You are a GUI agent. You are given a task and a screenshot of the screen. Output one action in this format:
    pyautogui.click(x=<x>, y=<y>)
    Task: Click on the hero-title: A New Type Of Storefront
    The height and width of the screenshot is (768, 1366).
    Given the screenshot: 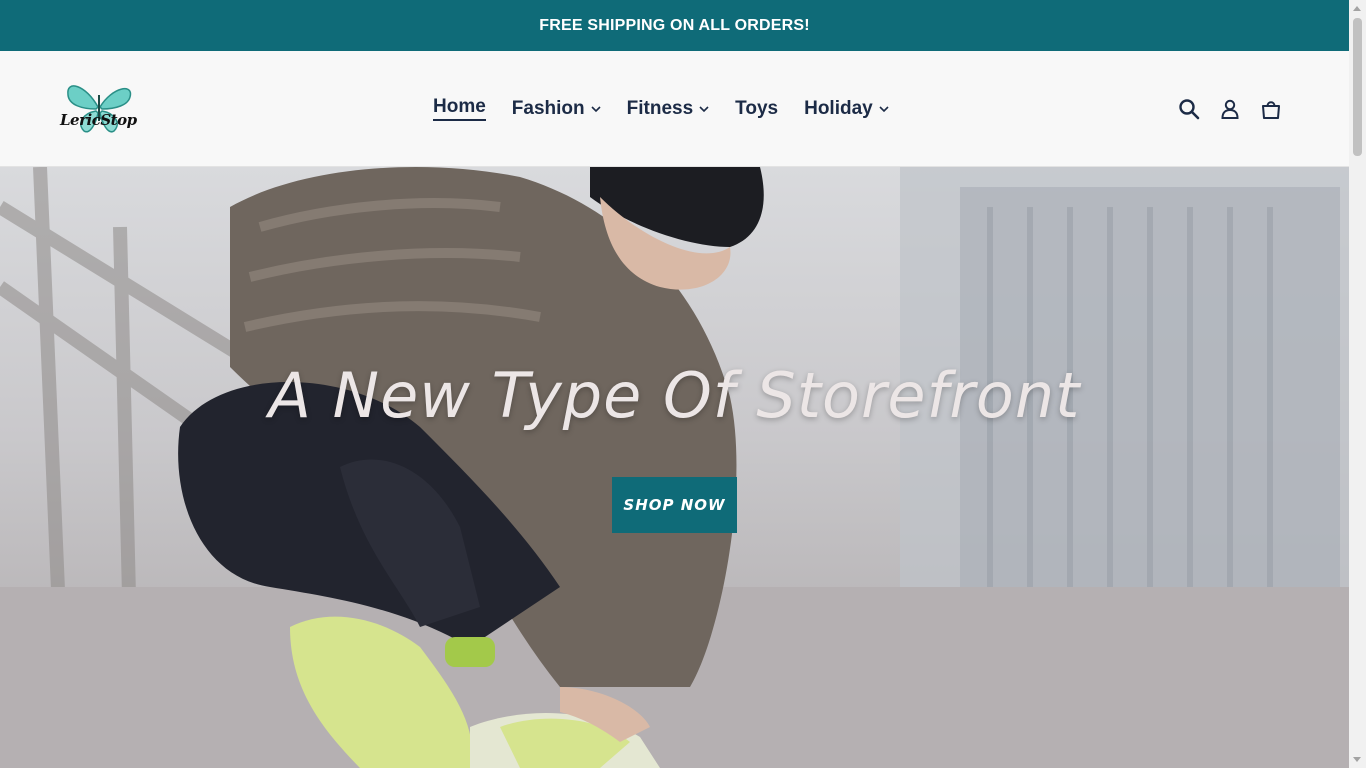 What is the action you would take?
    pyautogui.click(x=674, y=395)
    